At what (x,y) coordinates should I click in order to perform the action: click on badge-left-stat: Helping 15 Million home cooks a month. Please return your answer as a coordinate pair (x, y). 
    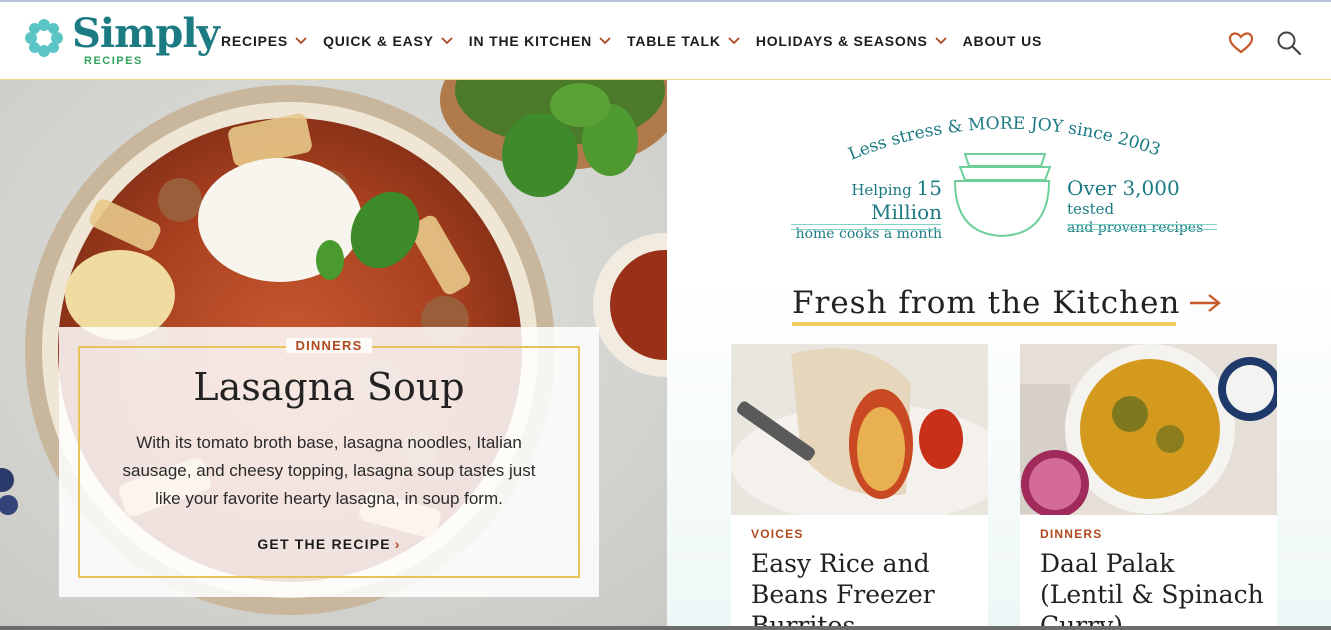
    Looking at the image, I should click on (864, 209).